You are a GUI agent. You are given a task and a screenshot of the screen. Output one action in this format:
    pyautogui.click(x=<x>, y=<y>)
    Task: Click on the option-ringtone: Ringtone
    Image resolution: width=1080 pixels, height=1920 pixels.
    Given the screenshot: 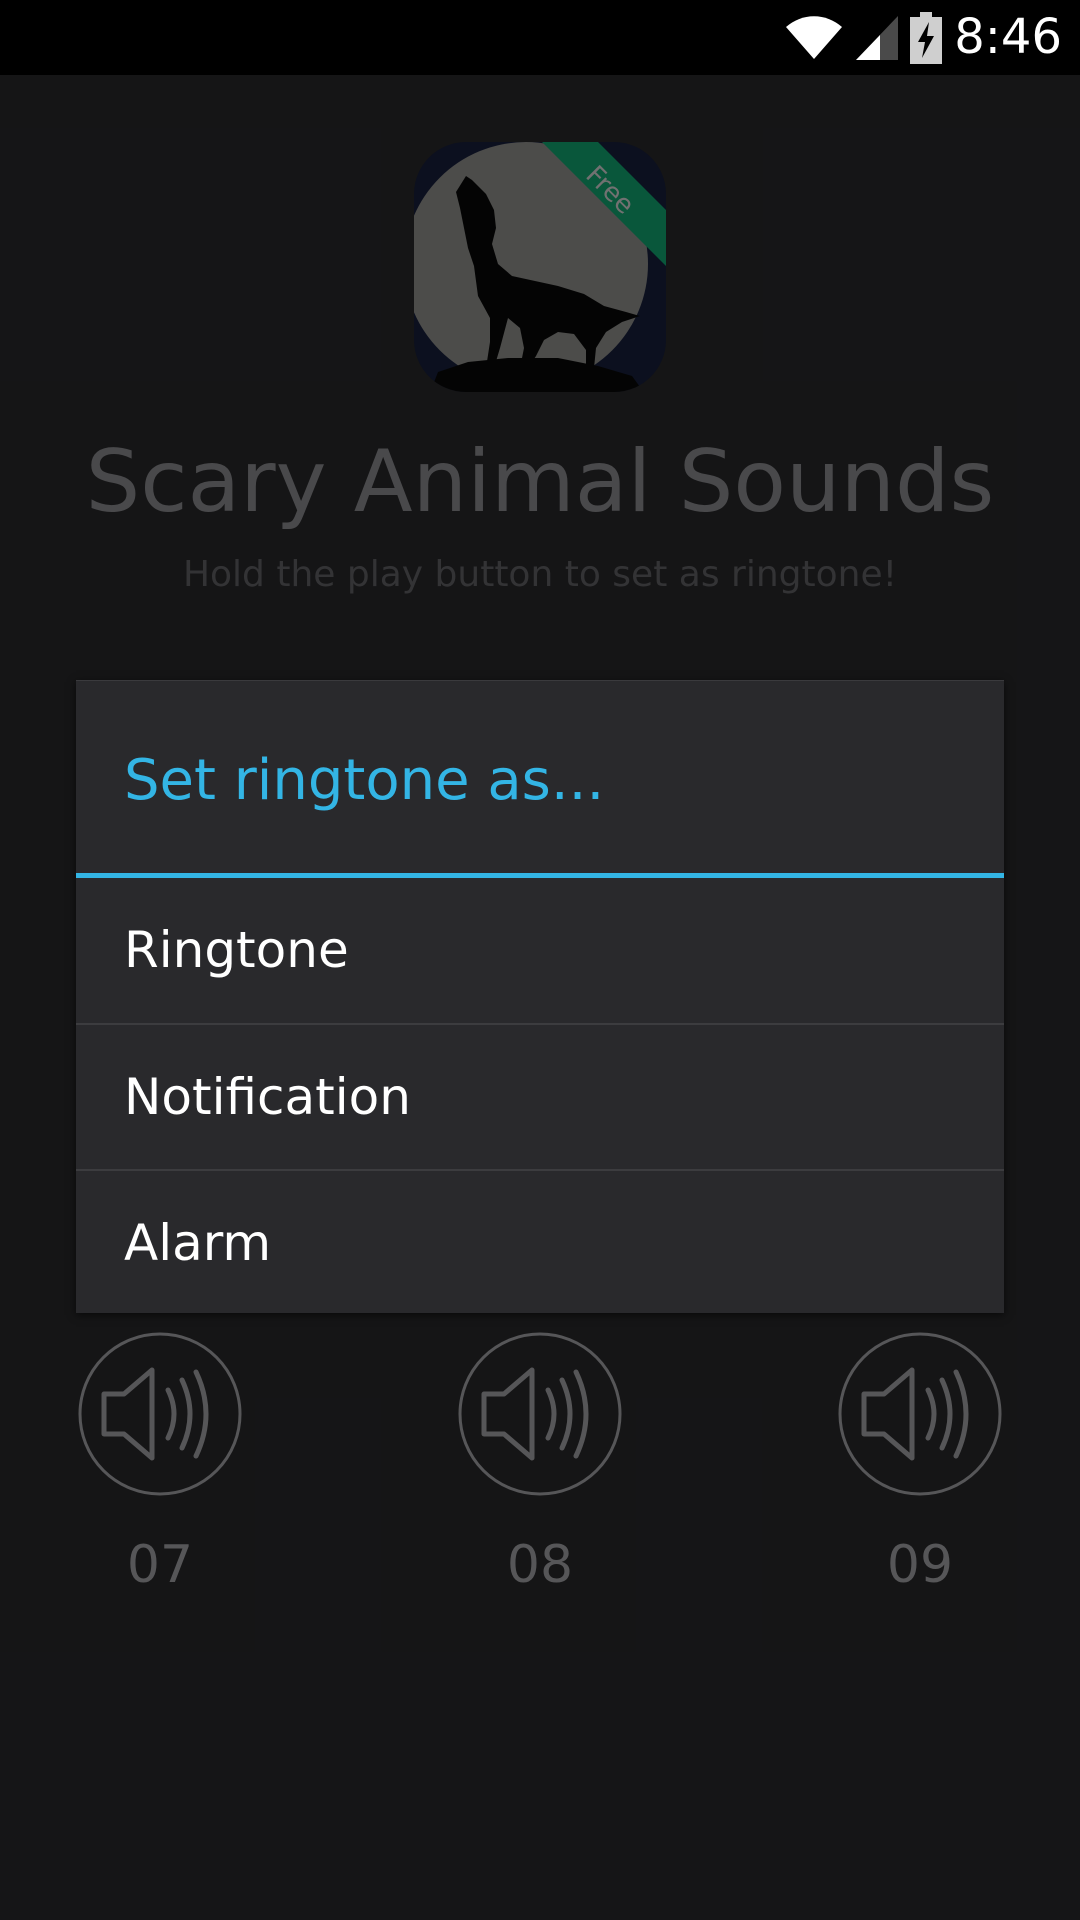 What is the action you would take?
    pyautogui.click(x=540, y=950)
    